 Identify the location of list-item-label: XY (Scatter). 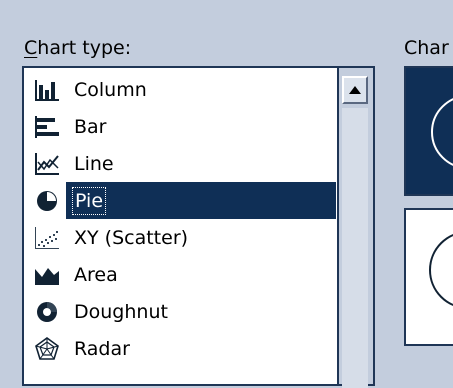
(131, 237).